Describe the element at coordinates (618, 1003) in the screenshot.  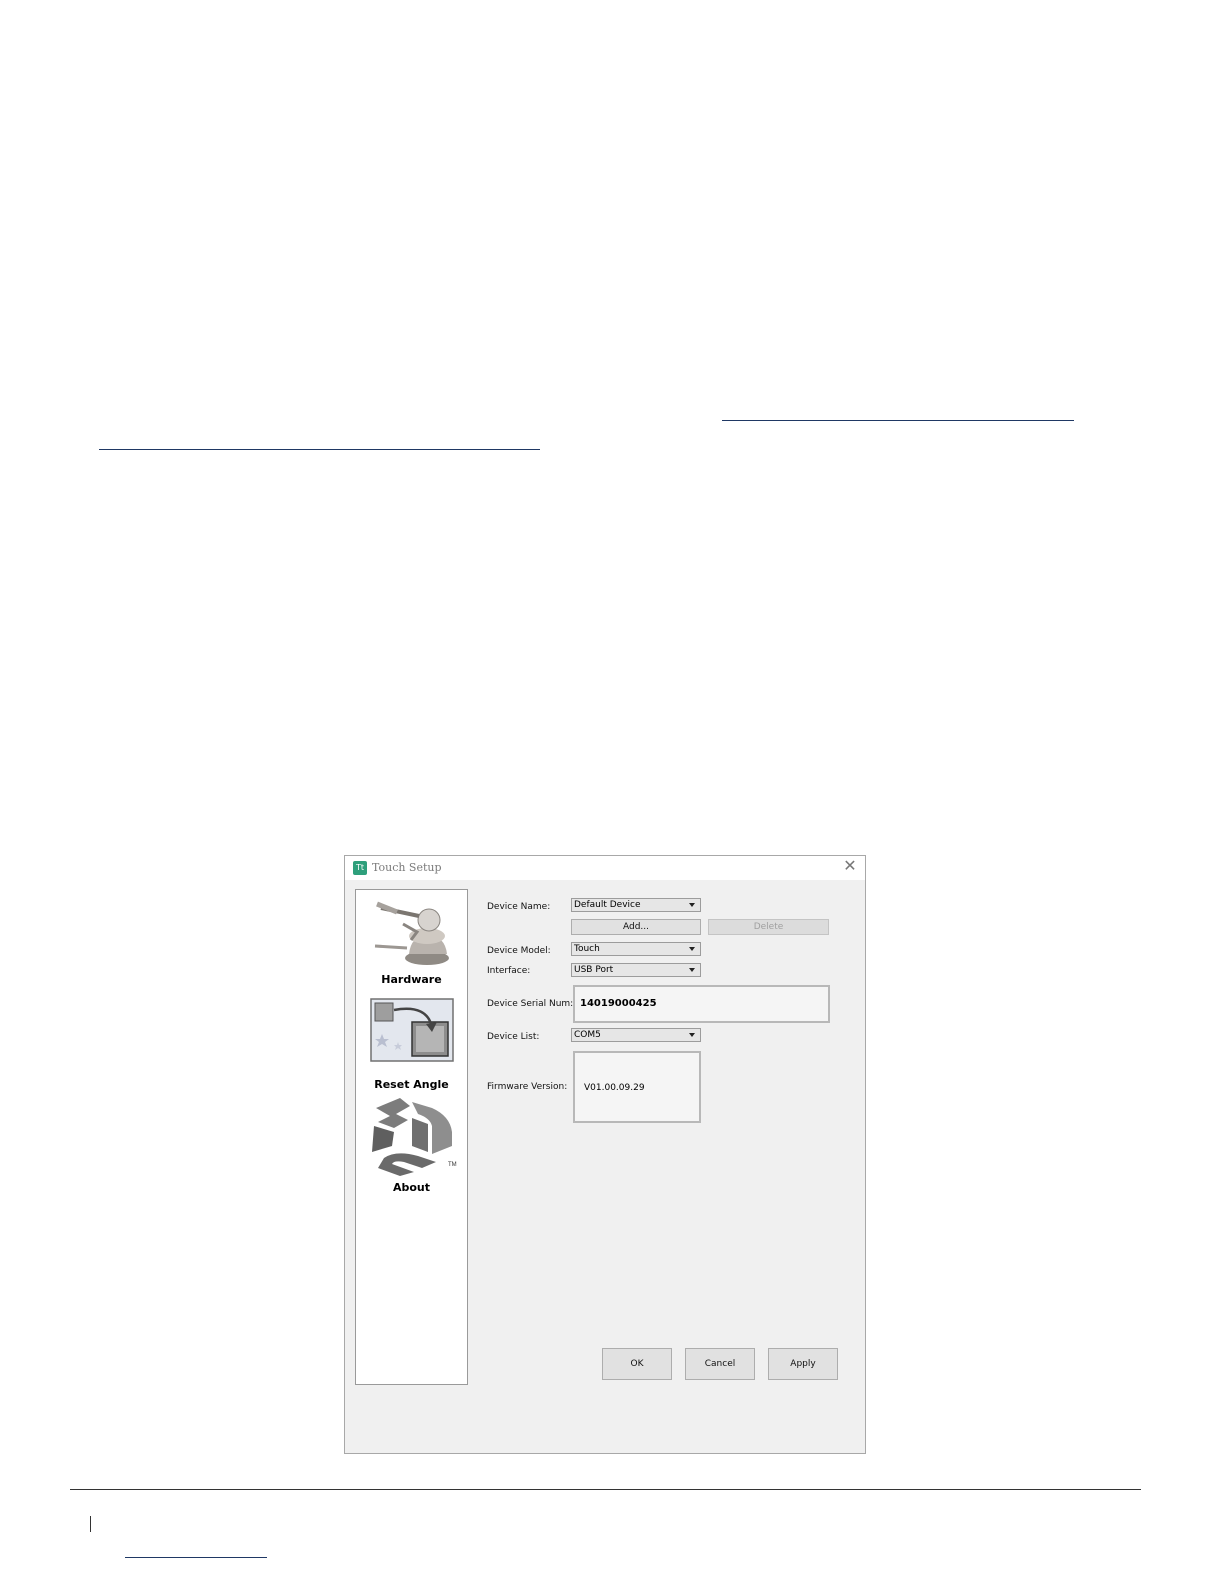
I see `serial-value: 14019000425` at that location.